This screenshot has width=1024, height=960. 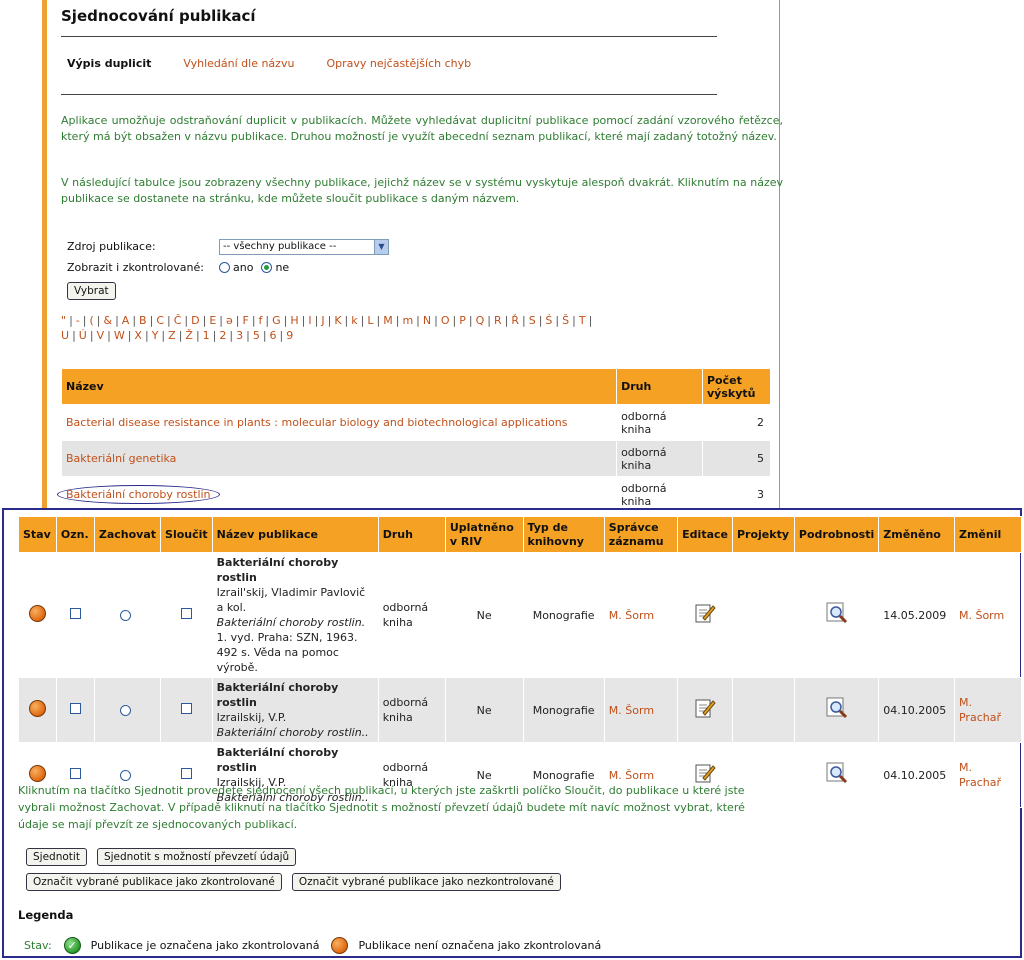 I want to click on publication-link: Bakteriální genetika, so click(x=121, y=458).